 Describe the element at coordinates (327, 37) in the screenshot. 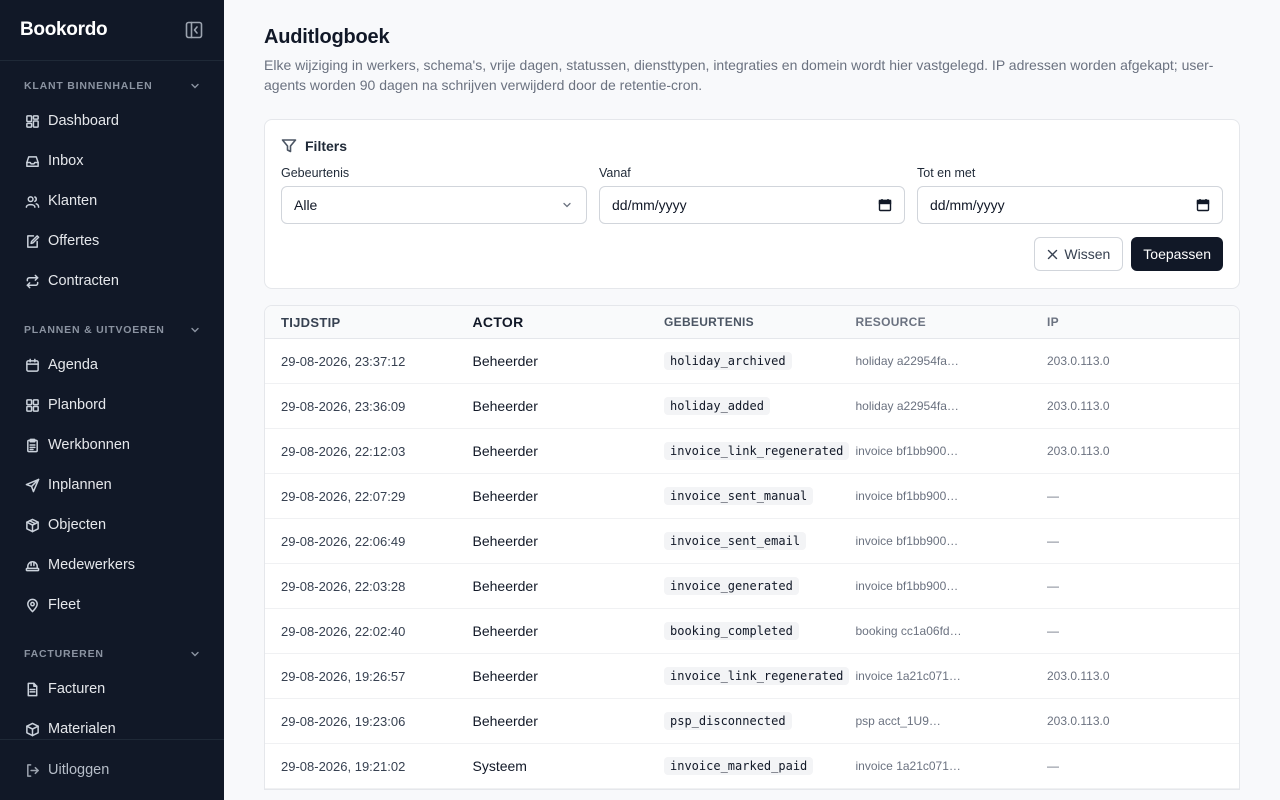

I see `page-title: Auditlogboek` at that location.